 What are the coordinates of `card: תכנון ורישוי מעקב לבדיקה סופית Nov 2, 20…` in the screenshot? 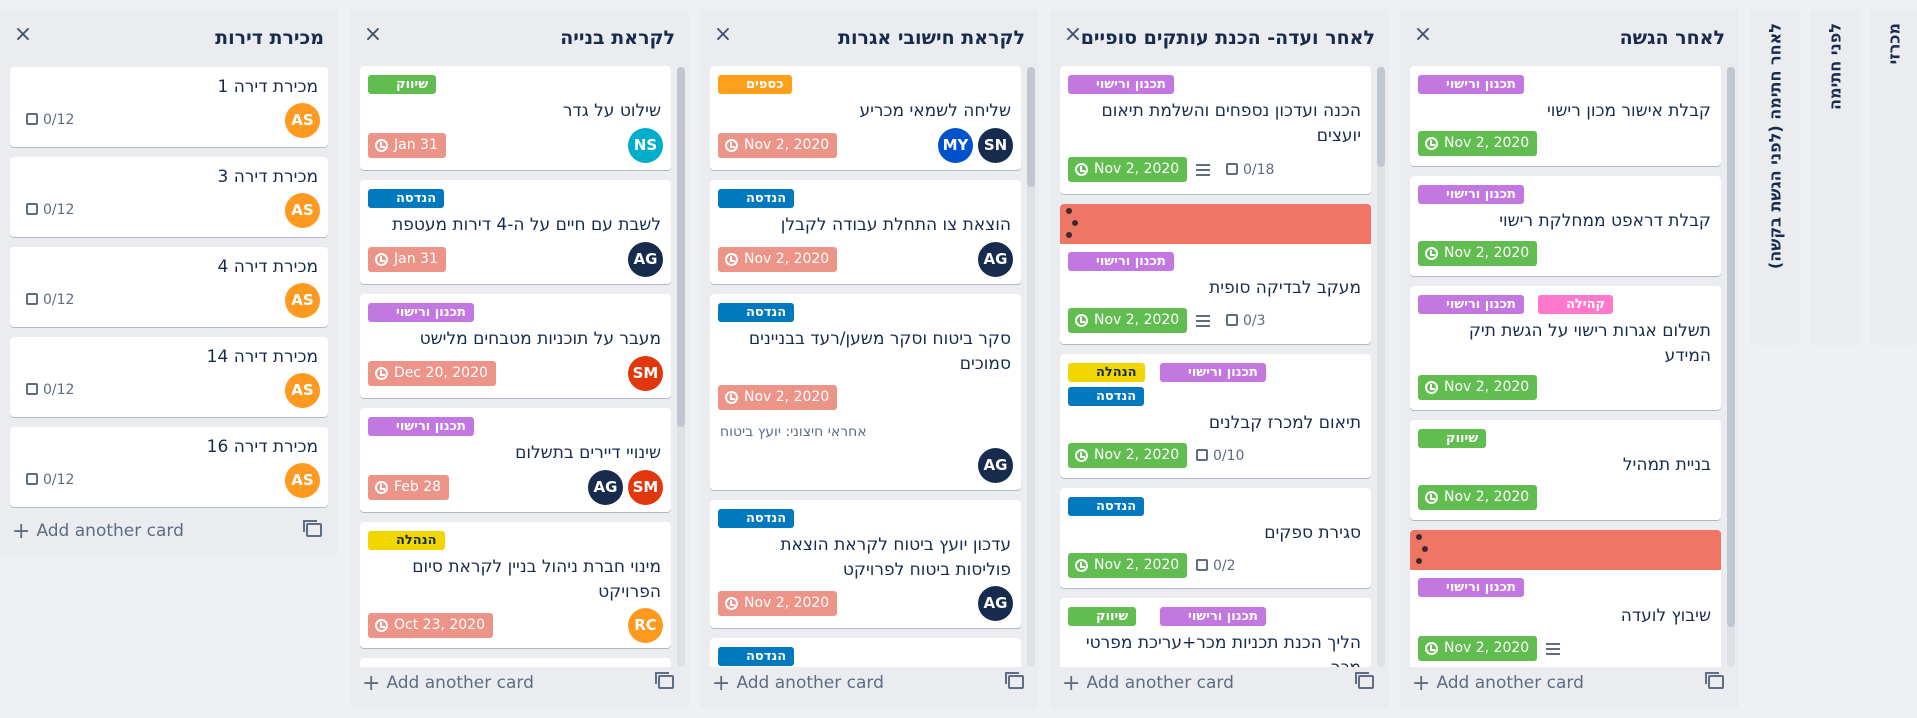 It's located at (1215, 274).